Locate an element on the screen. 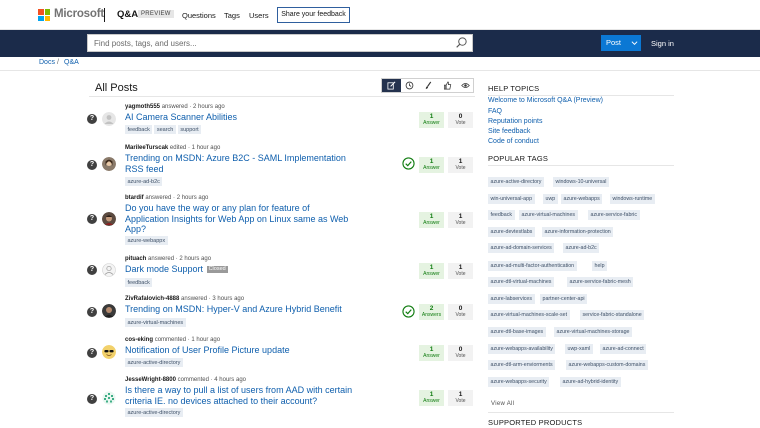 The width and height of the screenshot is (760, 428). eye-icon is located at coordinates (465, 85).